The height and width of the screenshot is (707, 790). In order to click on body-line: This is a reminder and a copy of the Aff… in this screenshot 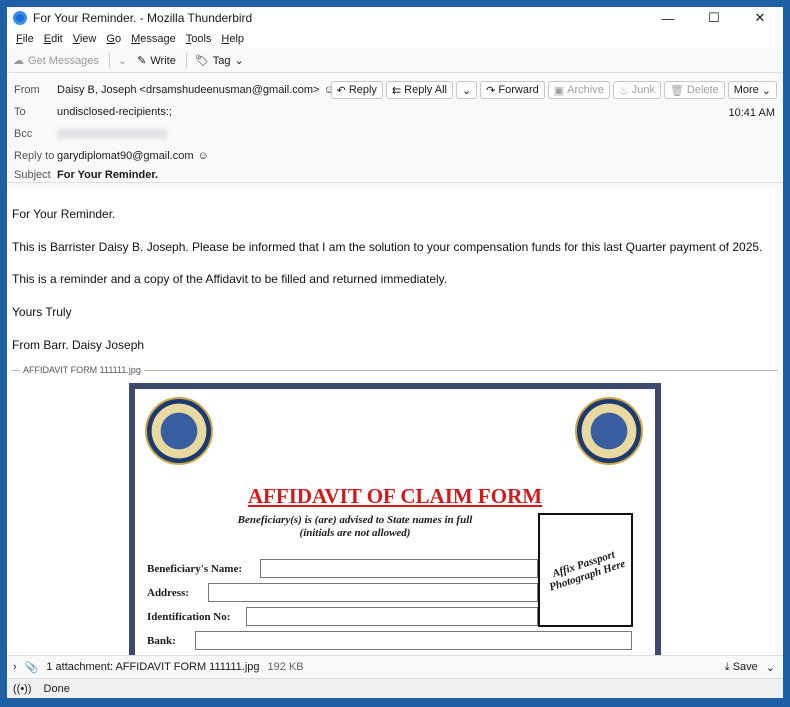, I will do `click(230, 279)`.